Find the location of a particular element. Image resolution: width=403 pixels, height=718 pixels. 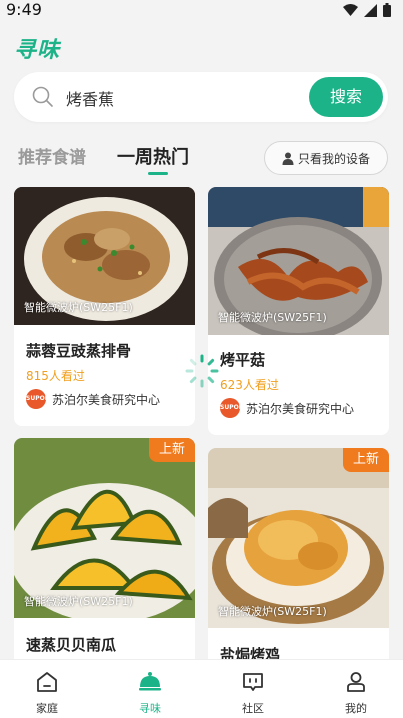

app-logo: 寻味 is located at coordinates (37, 50).